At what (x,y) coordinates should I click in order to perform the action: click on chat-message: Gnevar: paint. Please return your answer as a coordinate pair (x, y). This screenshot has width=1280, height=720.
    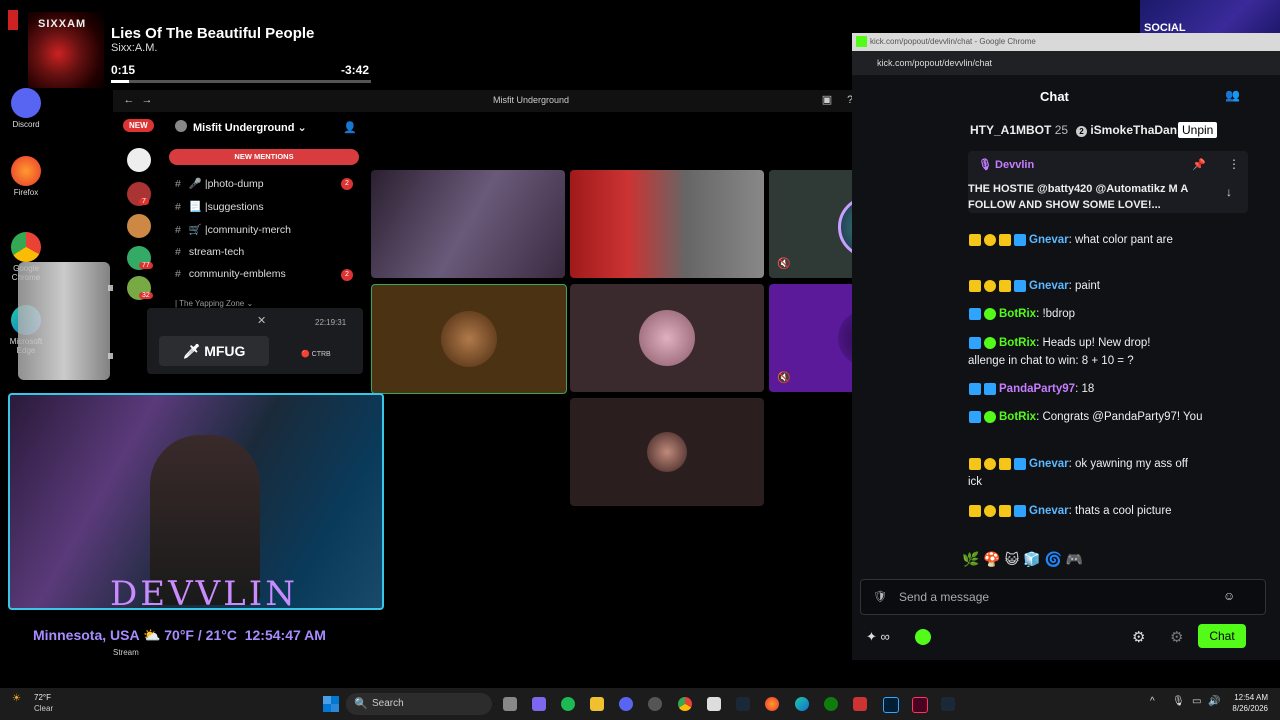
    Looking at the image, I should click on (1119, 286).